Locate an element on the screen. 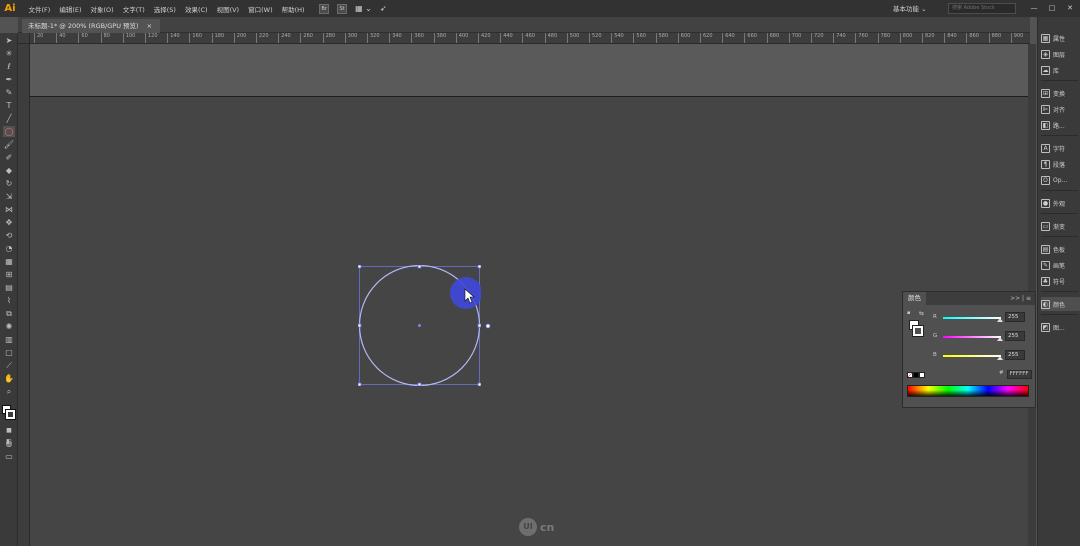  dock-item-paragraph: ¶ 段落 is located at coordinates (1060, 164).